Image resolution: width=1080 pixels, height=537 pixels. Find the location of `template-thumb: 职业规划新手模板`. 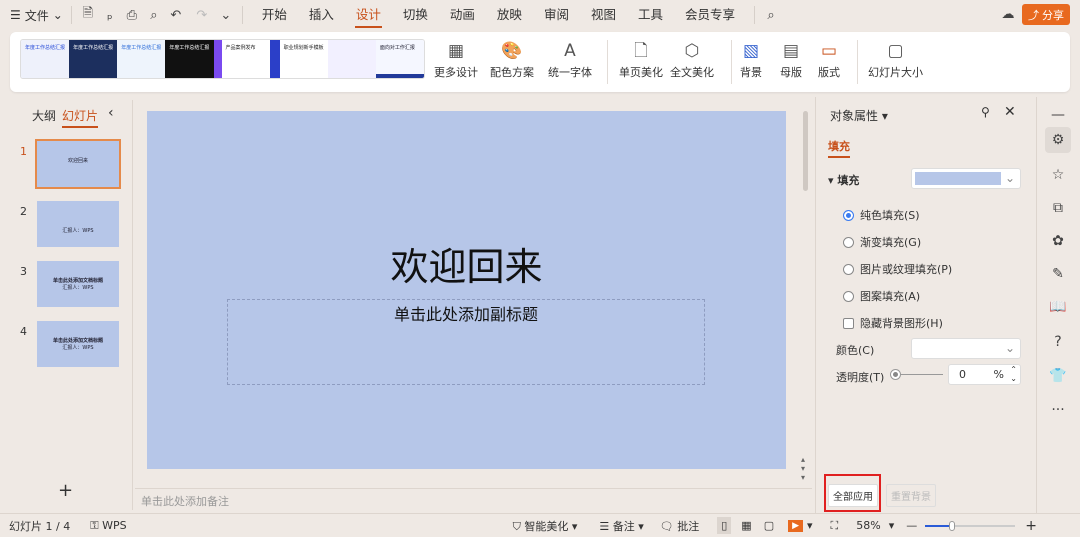

template-thumb: 职业规划新手模板 is located at coordinates (303, 59).